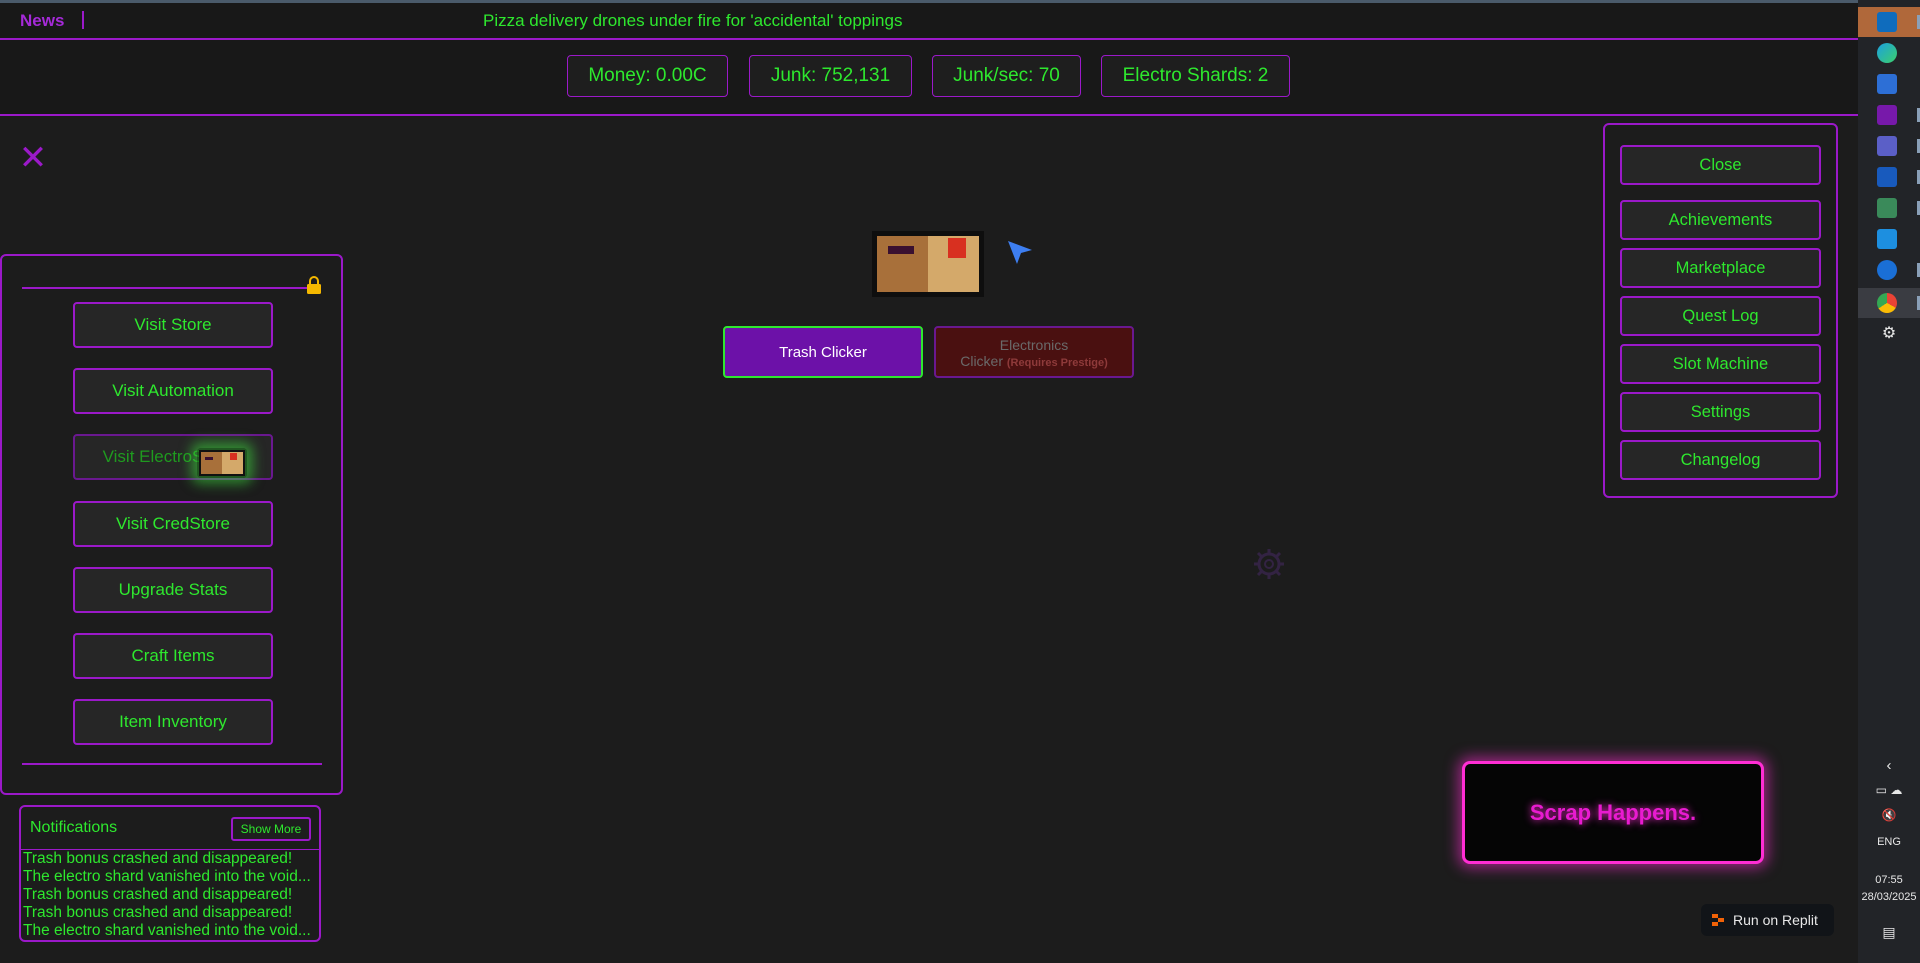  I want to click on visit-store-button: Visit Store, so click(173, 325).